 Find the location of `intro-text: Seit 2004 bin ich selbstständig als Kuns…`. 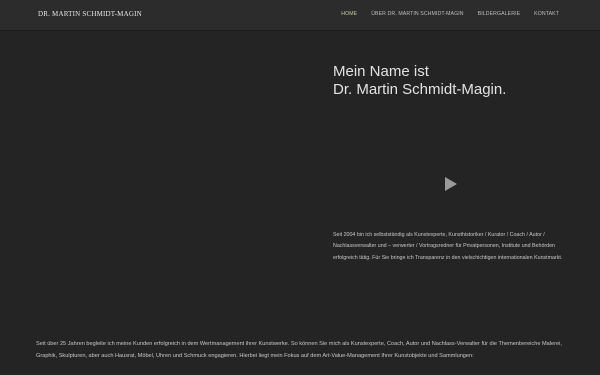

intro-text: Seit 2004 bin ich selbstständig als Kuns… is located at coordinates (448, 246).